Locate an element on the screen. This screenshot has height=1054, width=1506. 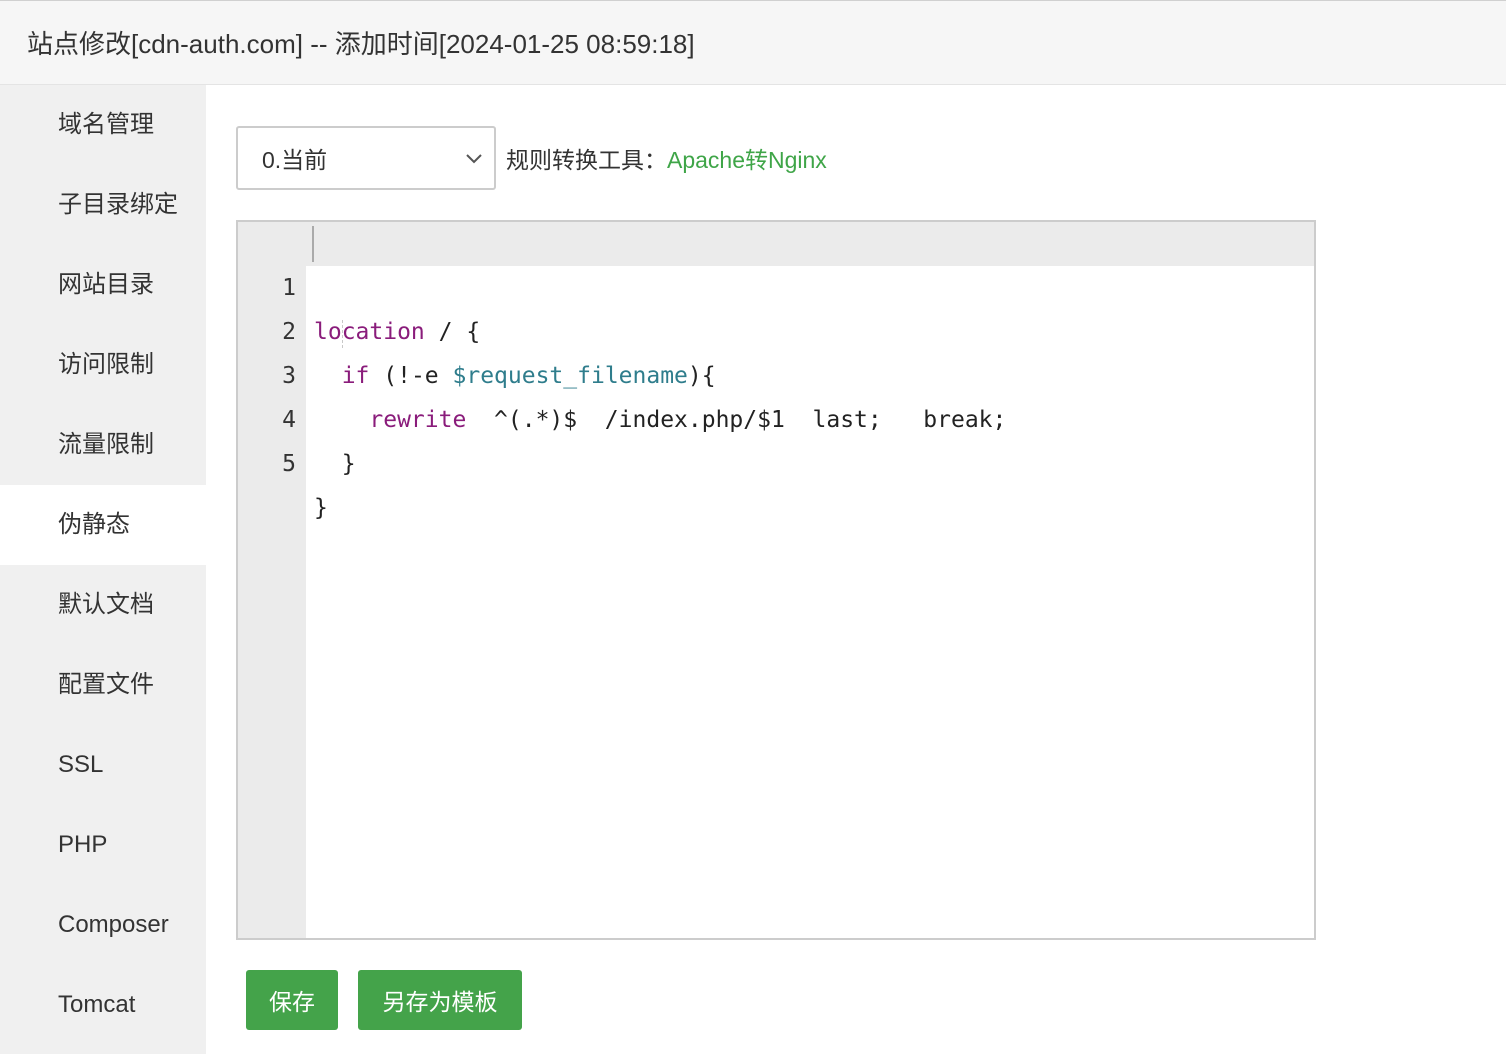
sidebar-item-composer: Composer is located at coordinates (103, 925).